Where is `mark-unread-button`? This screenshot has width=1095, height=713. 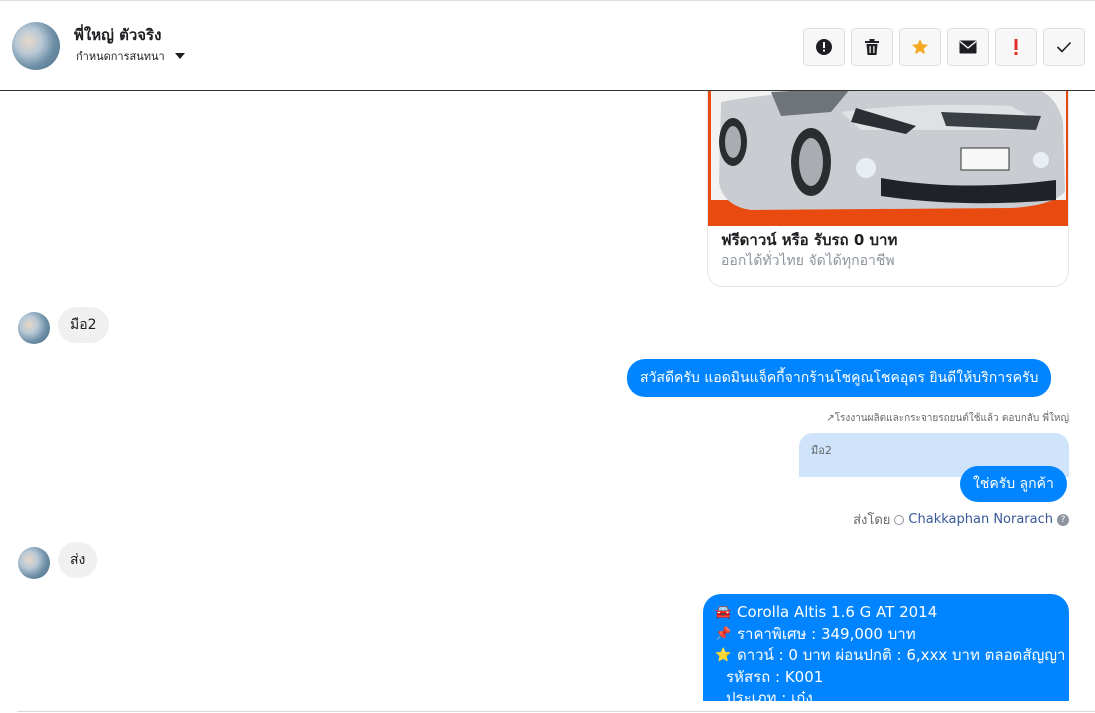
mark-unread-button is located at coordinates (968, 47).